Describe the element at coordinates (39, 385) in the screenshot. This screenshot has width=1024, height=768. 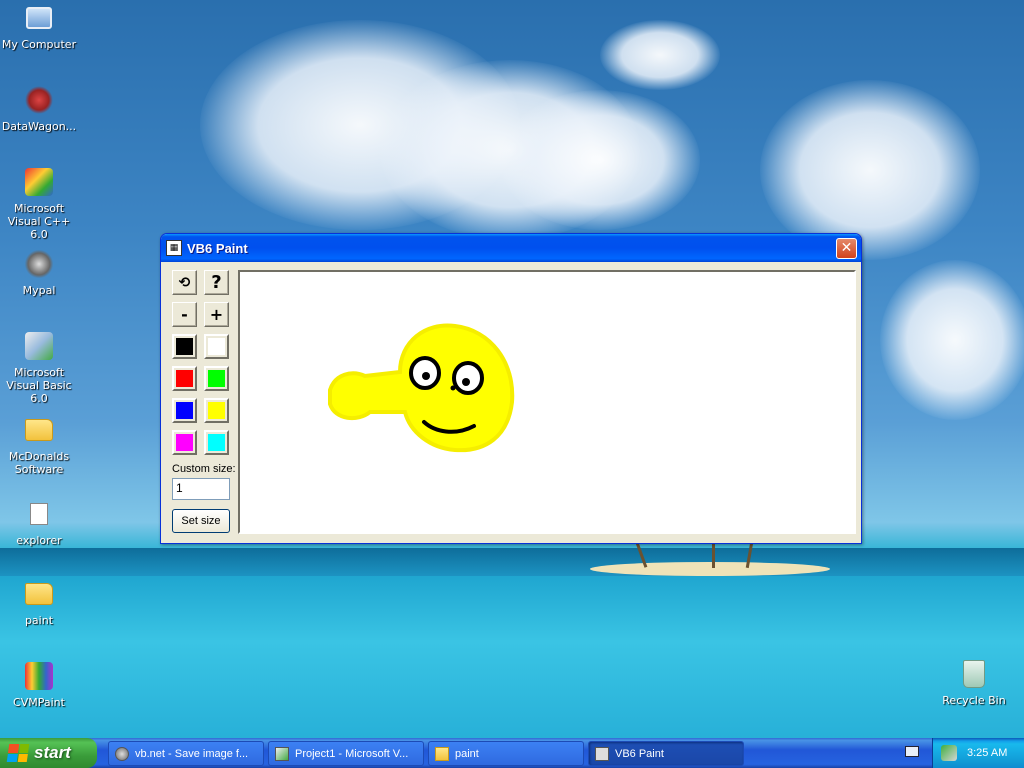
I see `desktop-icon-label: Microsoft Visual Basic 6.0` at that location.